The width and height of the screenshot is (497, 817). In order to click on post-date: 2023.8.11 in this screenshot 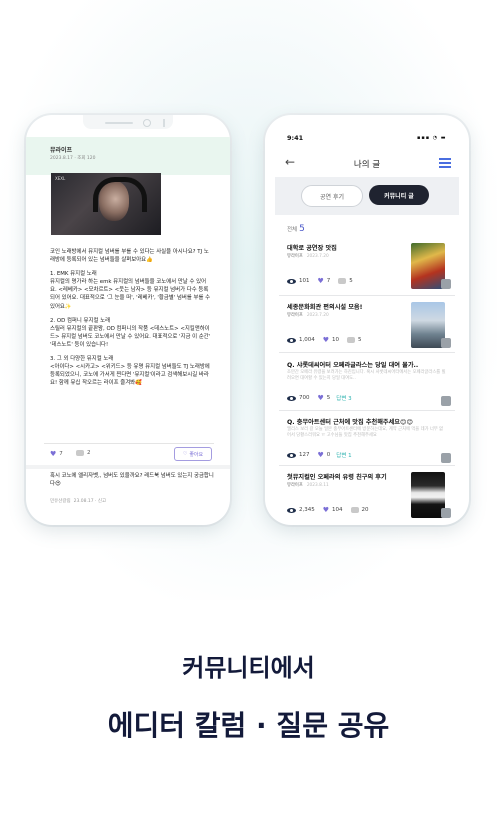, I will do `click(317, 485)`.